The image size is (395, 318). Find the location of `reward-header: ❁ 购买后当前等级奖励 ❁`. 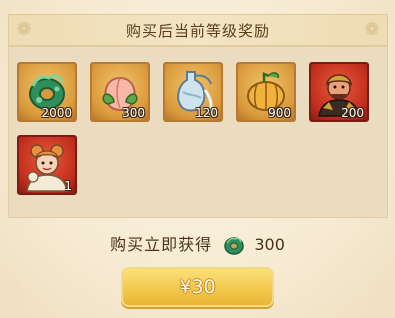

reward-header: ❁ 购买后当前等级奖励 ❁ is located at coordinates (198, 30).